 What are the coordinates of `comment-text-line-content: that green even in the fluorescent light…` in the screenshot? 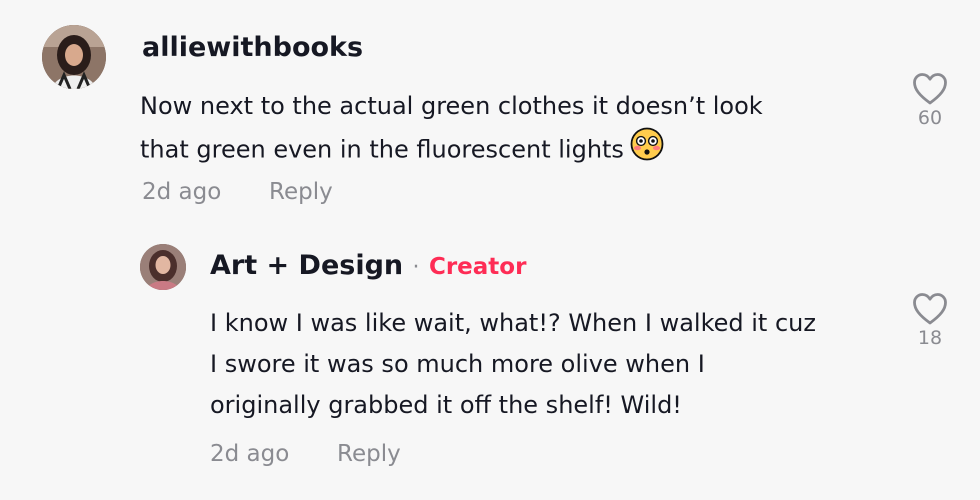 It's located at (382, 149).